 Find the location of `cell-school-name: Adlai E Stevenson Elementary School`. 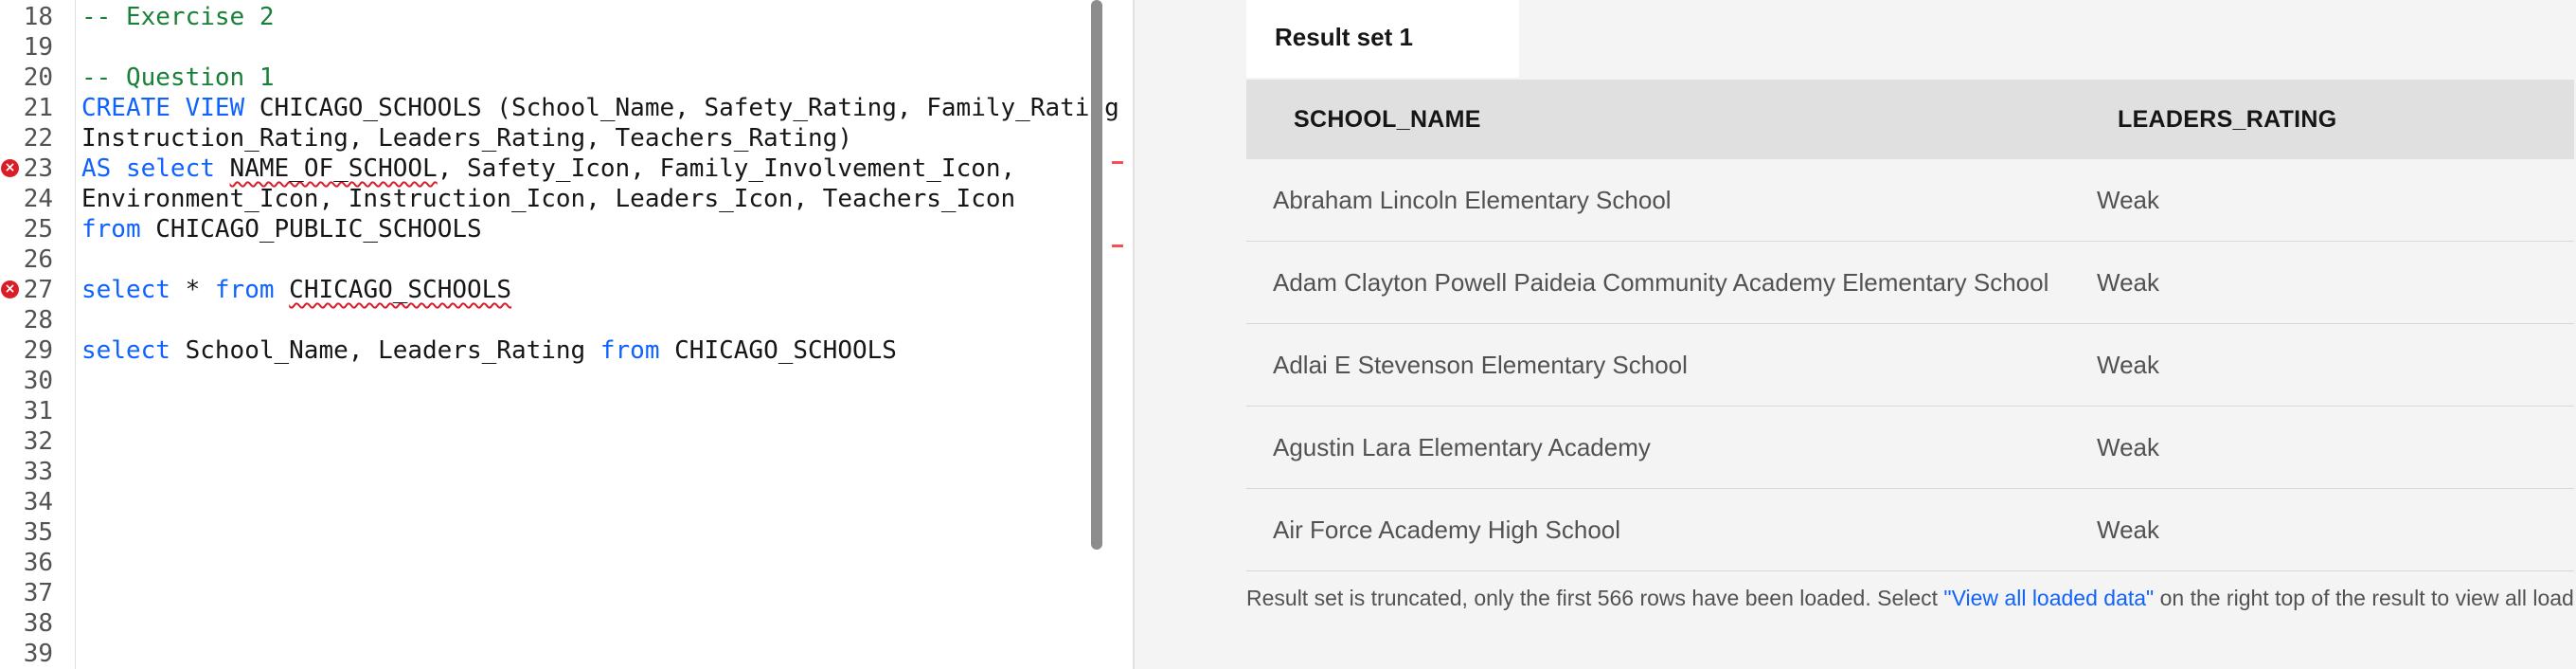

cell-school-name: Adlai E Stevenson Elementary School is located at coordinates (1480, 365).